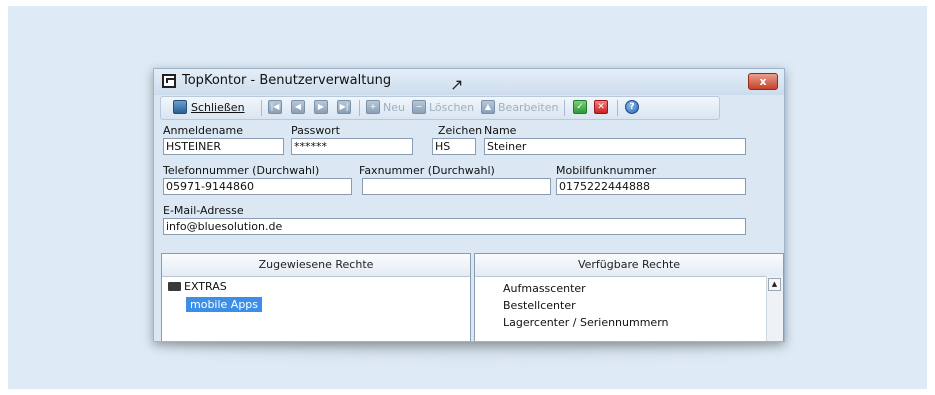  Describe the element at coordinates (488, 107) in the screenshot. I see `edit-icon: ▲` at that location.